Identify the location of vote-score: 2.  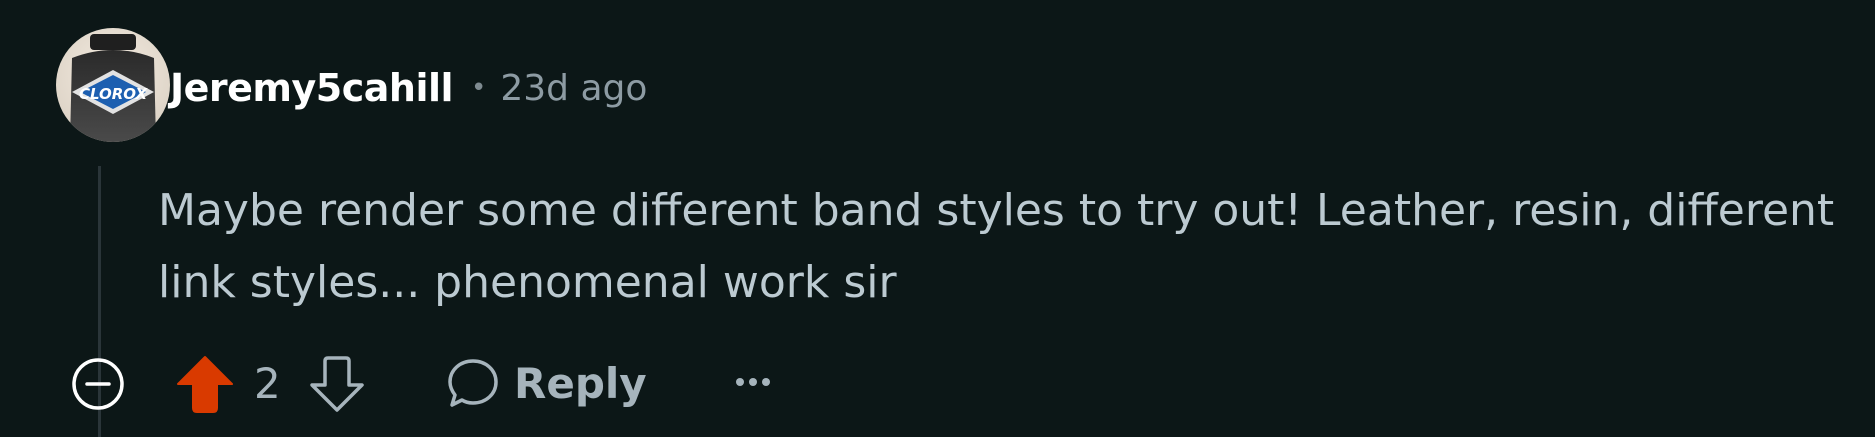
(267, 383).